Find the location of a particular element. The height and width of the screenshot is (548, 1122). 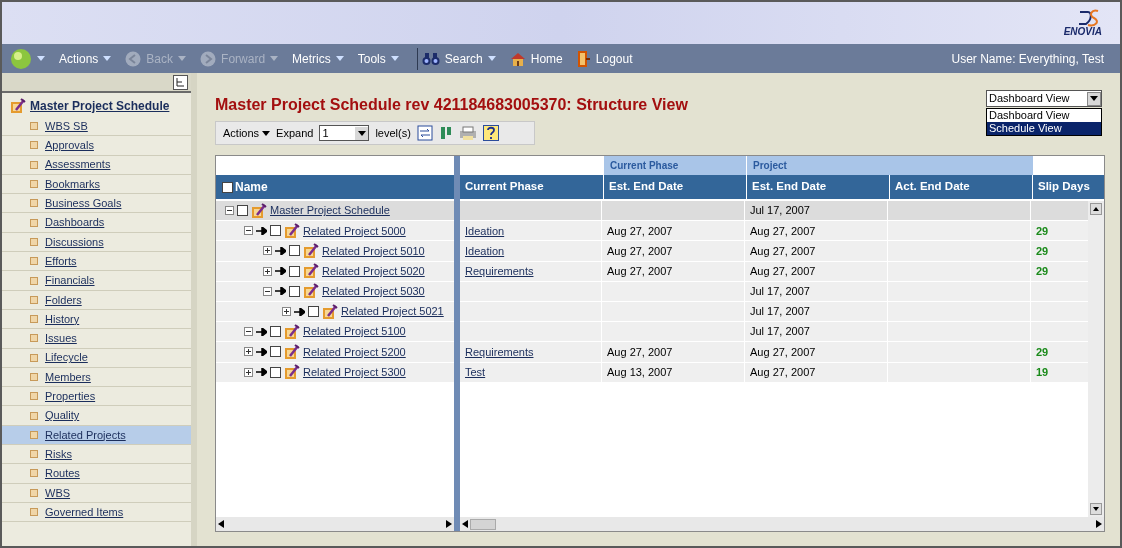

scroll-up-icon is located at coordinates (1096, 209).